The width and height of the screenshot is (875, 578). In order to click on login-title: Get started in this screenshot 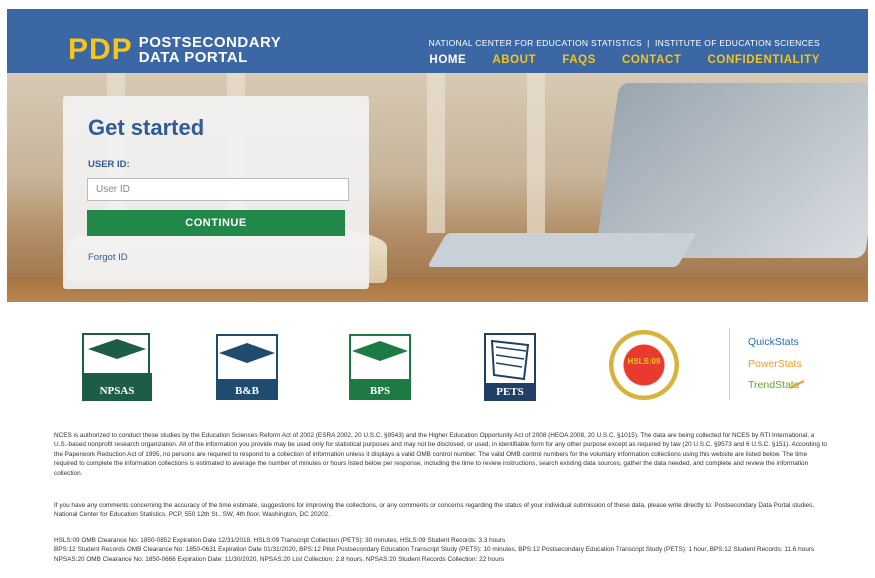, I will do `click(146, 127)`.